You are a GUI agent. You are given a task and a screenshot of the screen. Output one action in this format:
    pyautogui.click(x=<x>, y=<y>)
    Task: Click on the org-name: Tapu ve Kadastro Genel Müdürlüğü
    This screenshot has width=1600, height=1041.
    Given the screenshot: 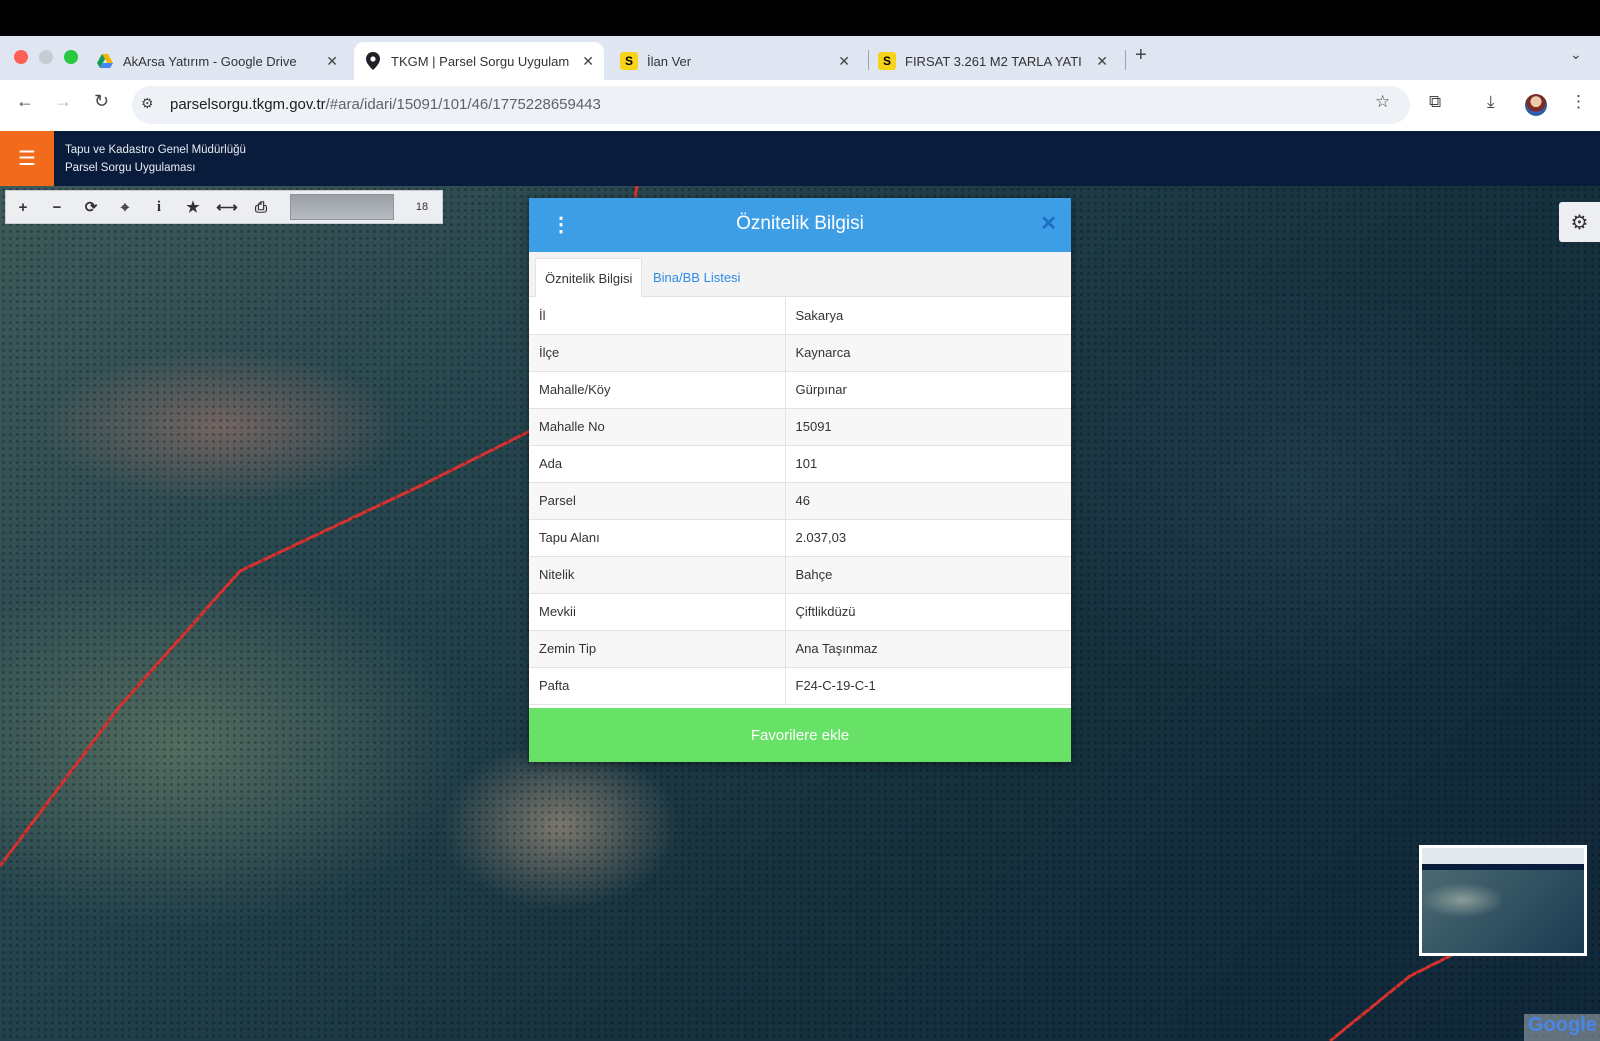 What is the action you would take?
    pyautogui.click(x=155, y=150)
    